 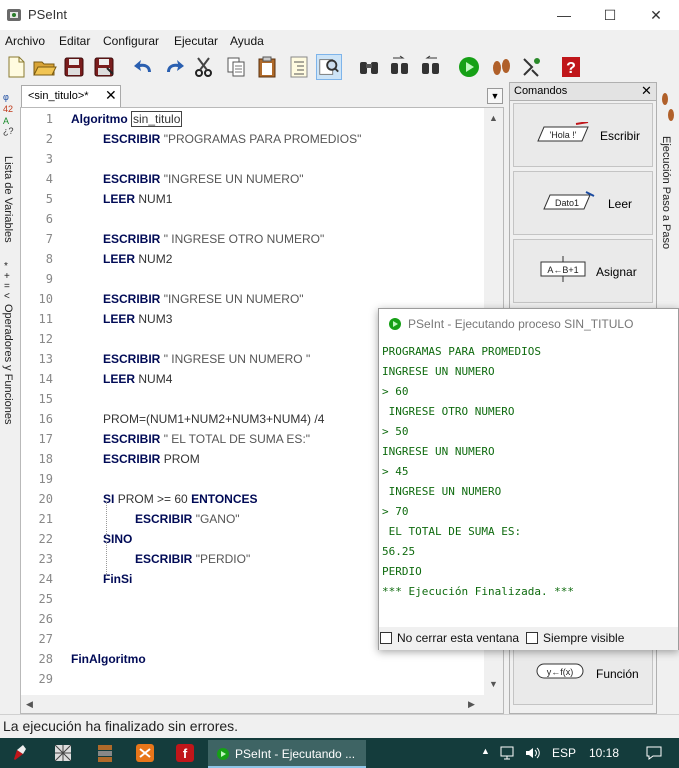 What do you see at coordinates (666, 192) in the screenshot?
I see `step-by-step-tab: Ejecución Paso a Paso` at bounding box center [666, 192].